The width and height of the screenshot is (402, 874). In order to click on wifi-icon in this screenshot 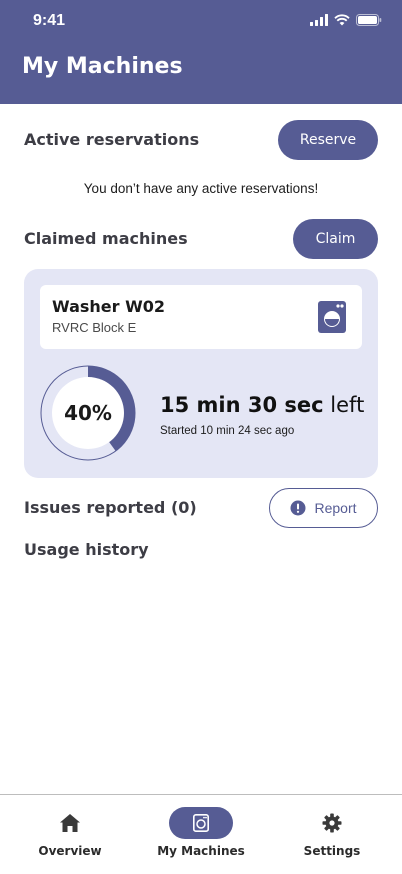, I will do `click(342, 20)`.